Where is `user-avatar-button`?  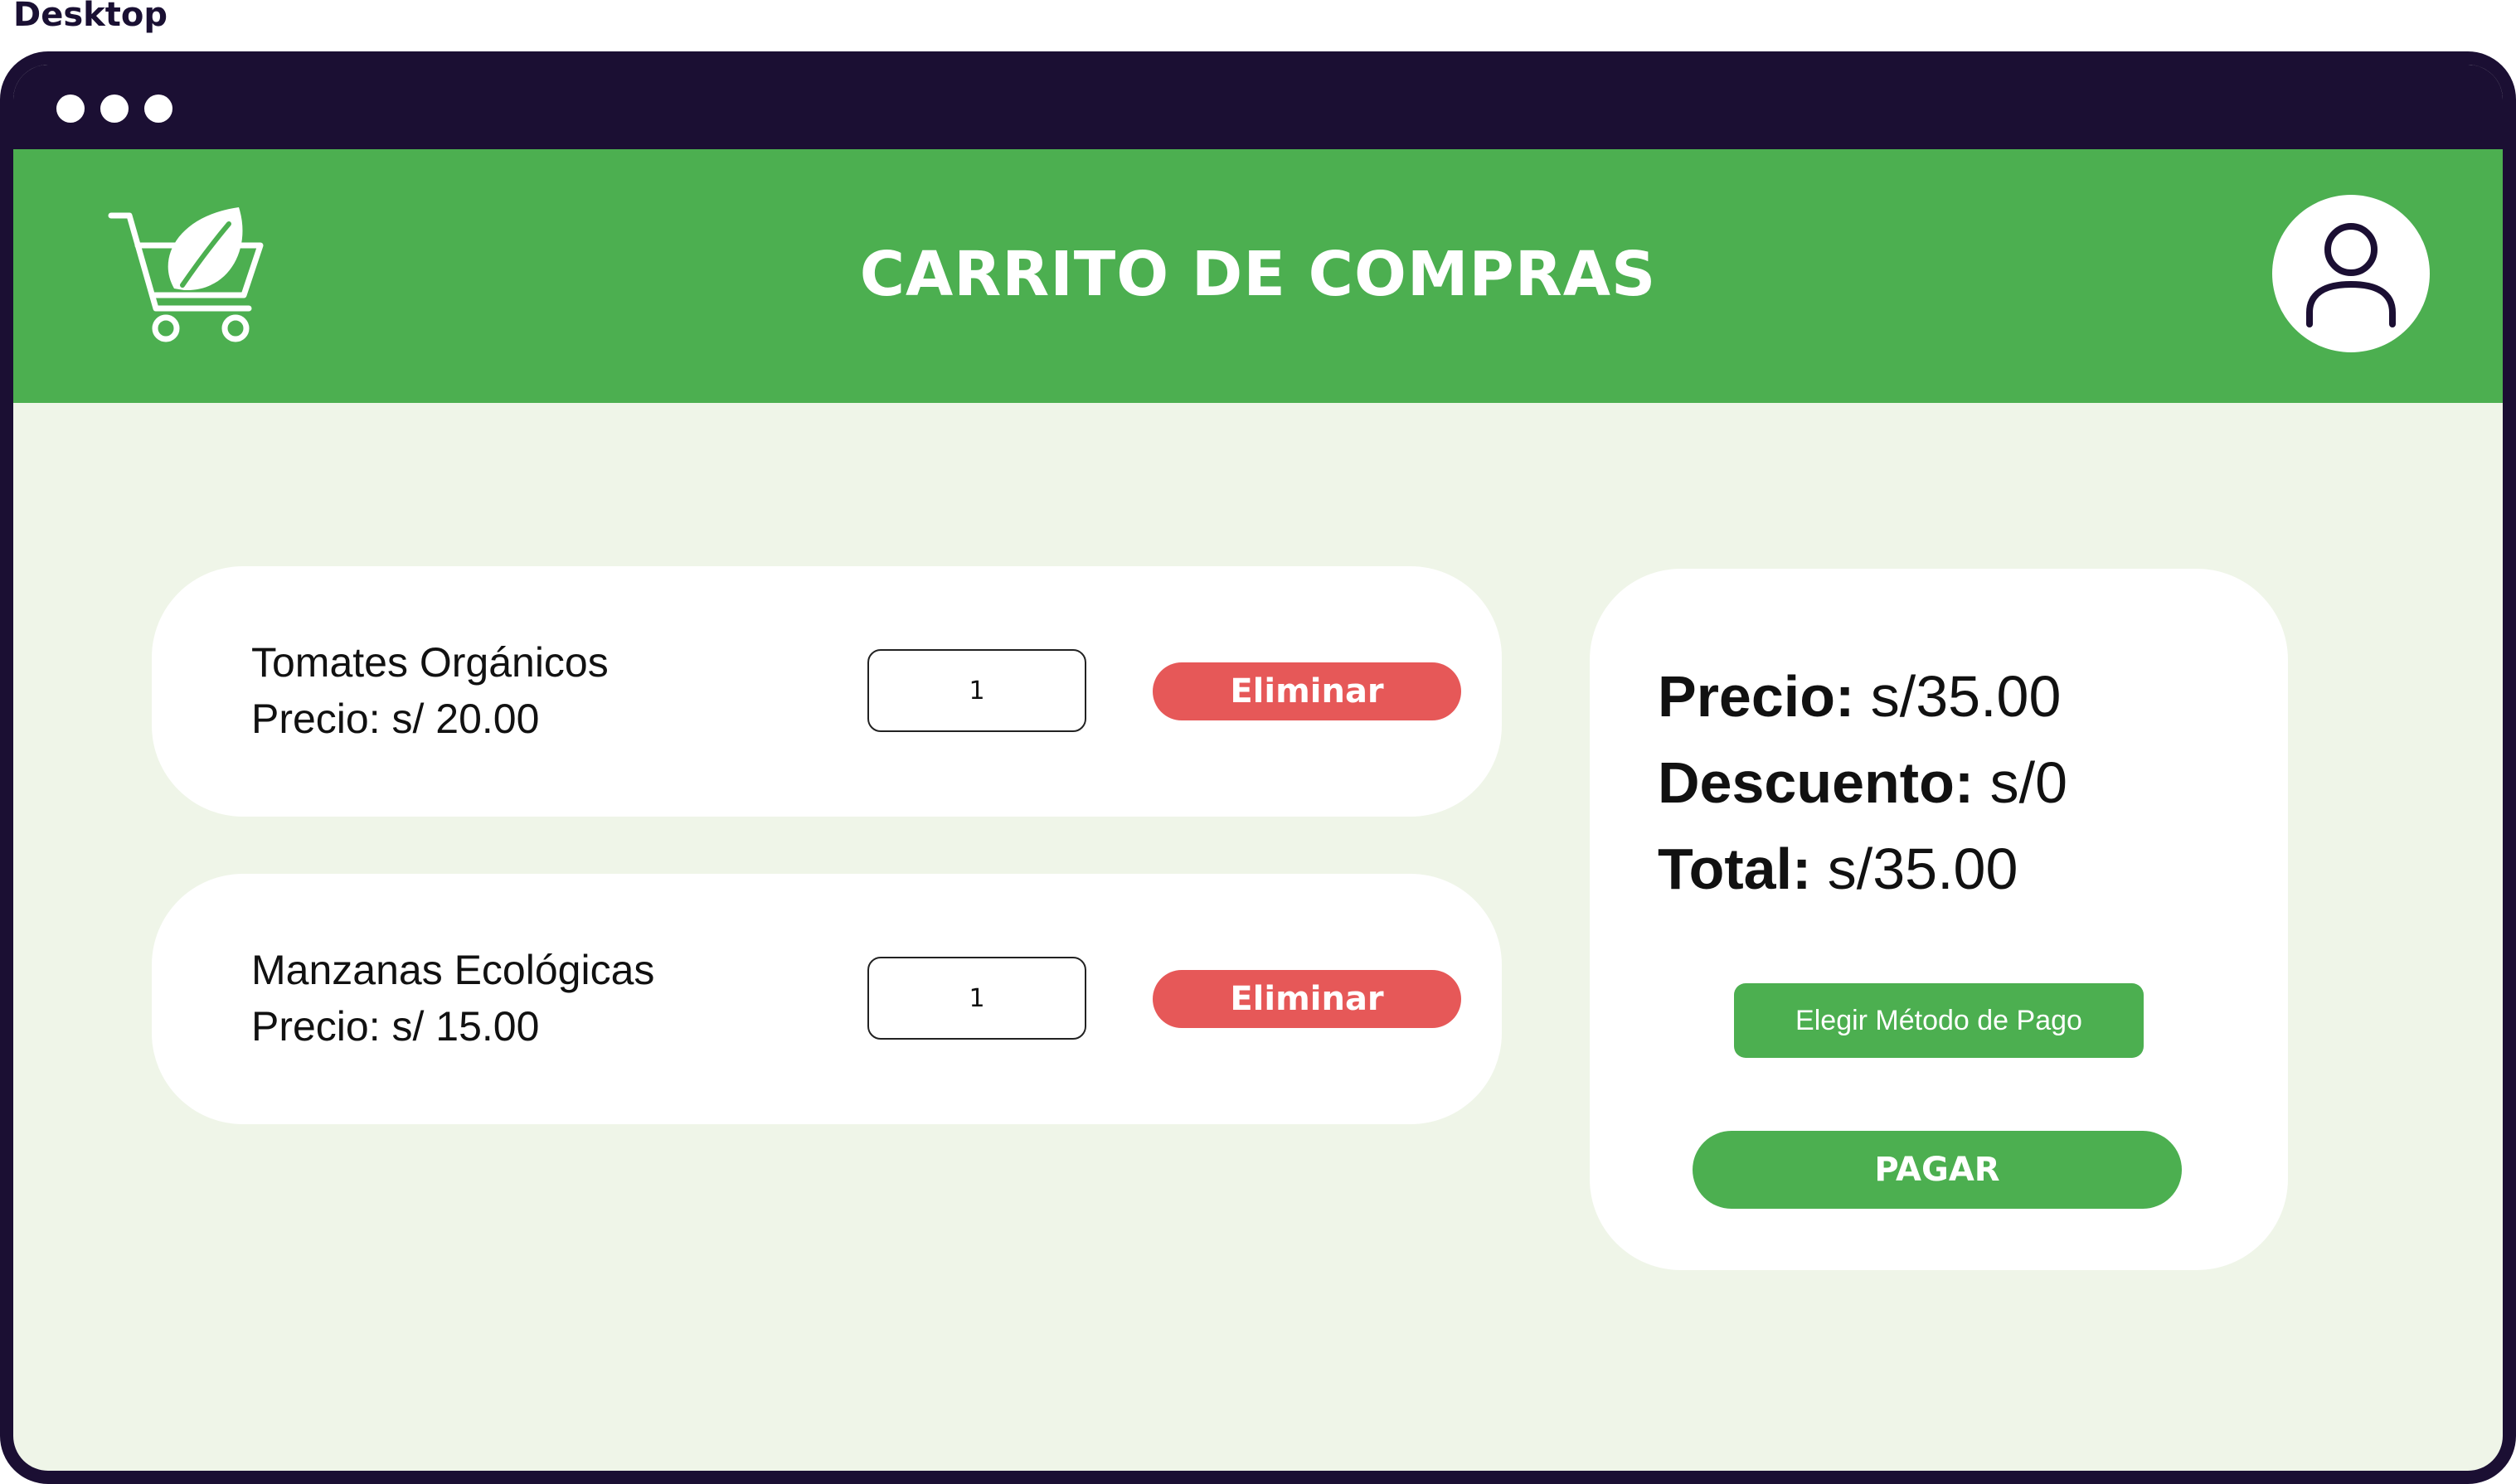 user-avatar-button is located at coordinates (2351, 274).